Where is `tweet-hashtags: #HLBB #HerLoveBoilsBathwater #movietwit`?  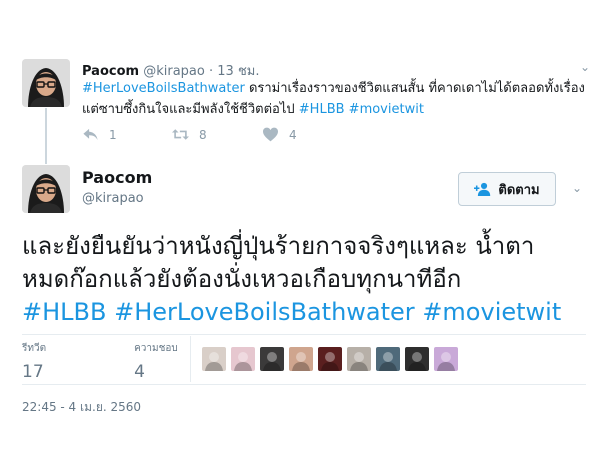
tweet-hashtags: #HLBB #HerLoveBoilsBathwater #movietwit is located at coordinates (304, 312).